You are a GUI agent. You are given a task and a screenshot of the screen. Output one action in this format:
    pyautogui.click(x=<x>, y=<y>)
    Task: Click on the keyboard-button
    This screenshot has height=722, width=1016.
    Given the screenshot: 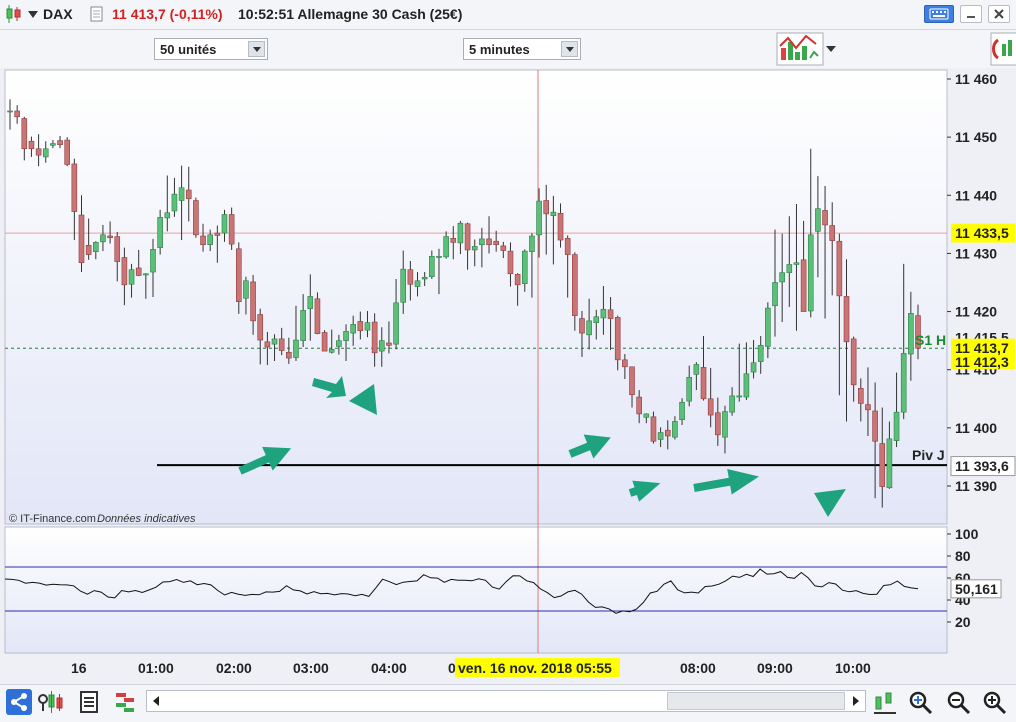 What is the action you would take?
    pyautogui.click(x=939, y=14)
    